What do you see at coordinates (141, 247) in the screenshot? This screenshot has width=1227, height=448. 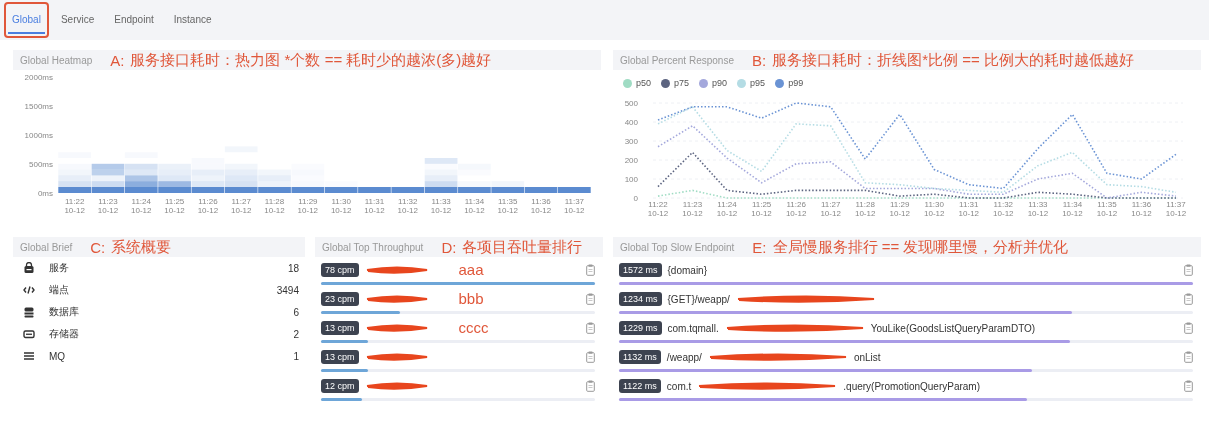 I see `annotation-text: 系统概要` at bounding box center [141, 247].